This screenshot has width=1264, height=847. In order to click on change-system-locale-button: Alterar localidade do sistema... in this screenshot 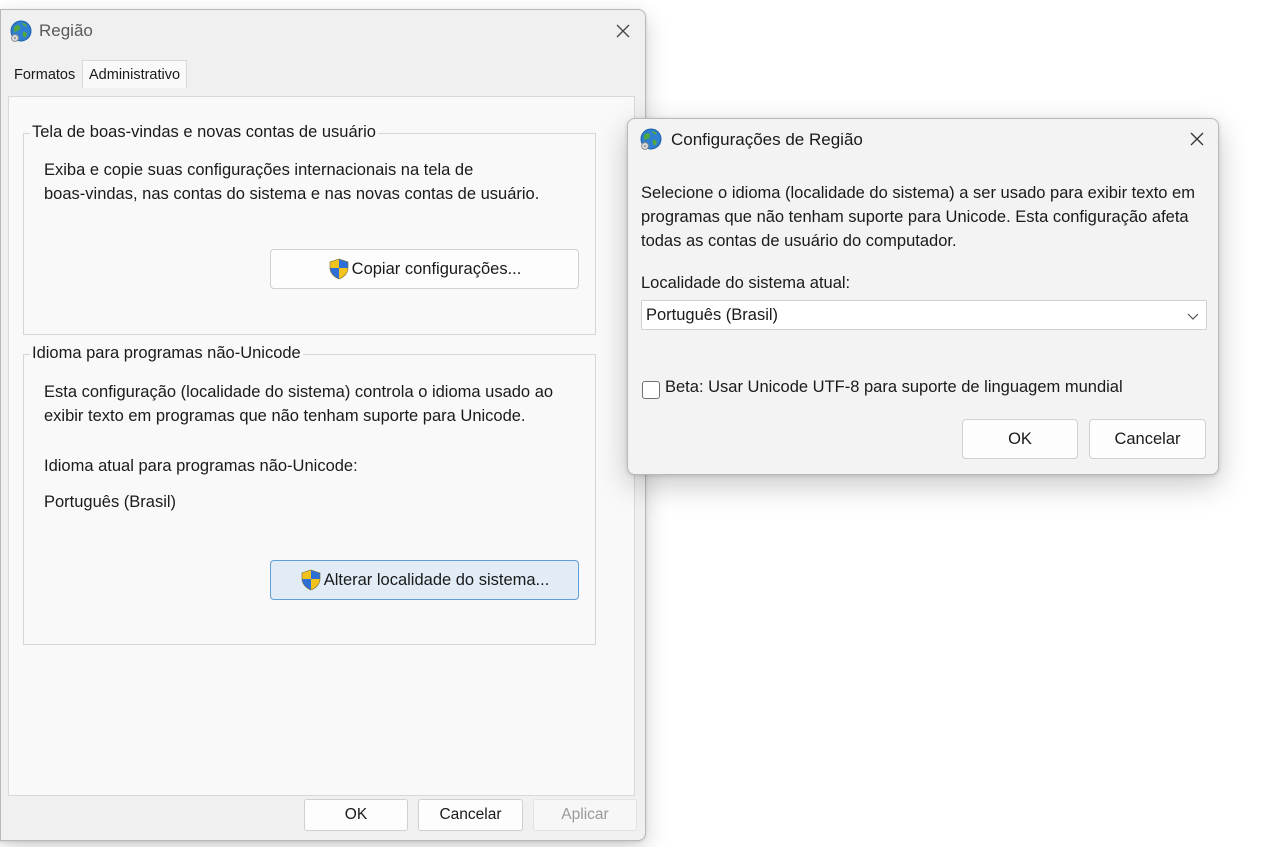, I will do `click(424, 580)`.